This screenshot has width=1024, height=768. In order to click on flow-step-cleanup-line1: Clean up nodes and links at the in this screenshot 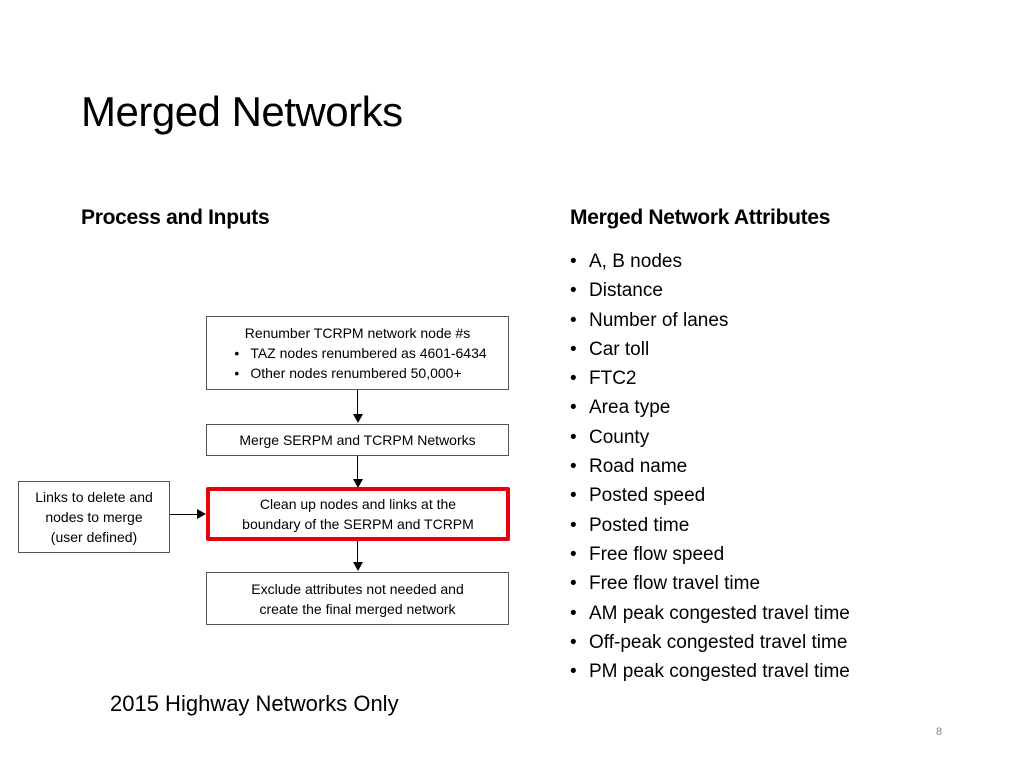, I will do `click(358, 504)`.